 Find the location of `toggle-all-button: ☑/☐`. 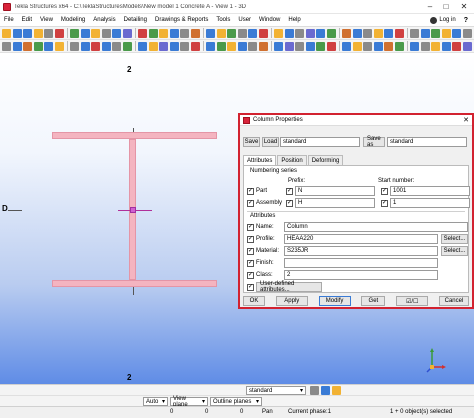

toggle-all-button: ☑/☐ is located at coordinates (412, 301).